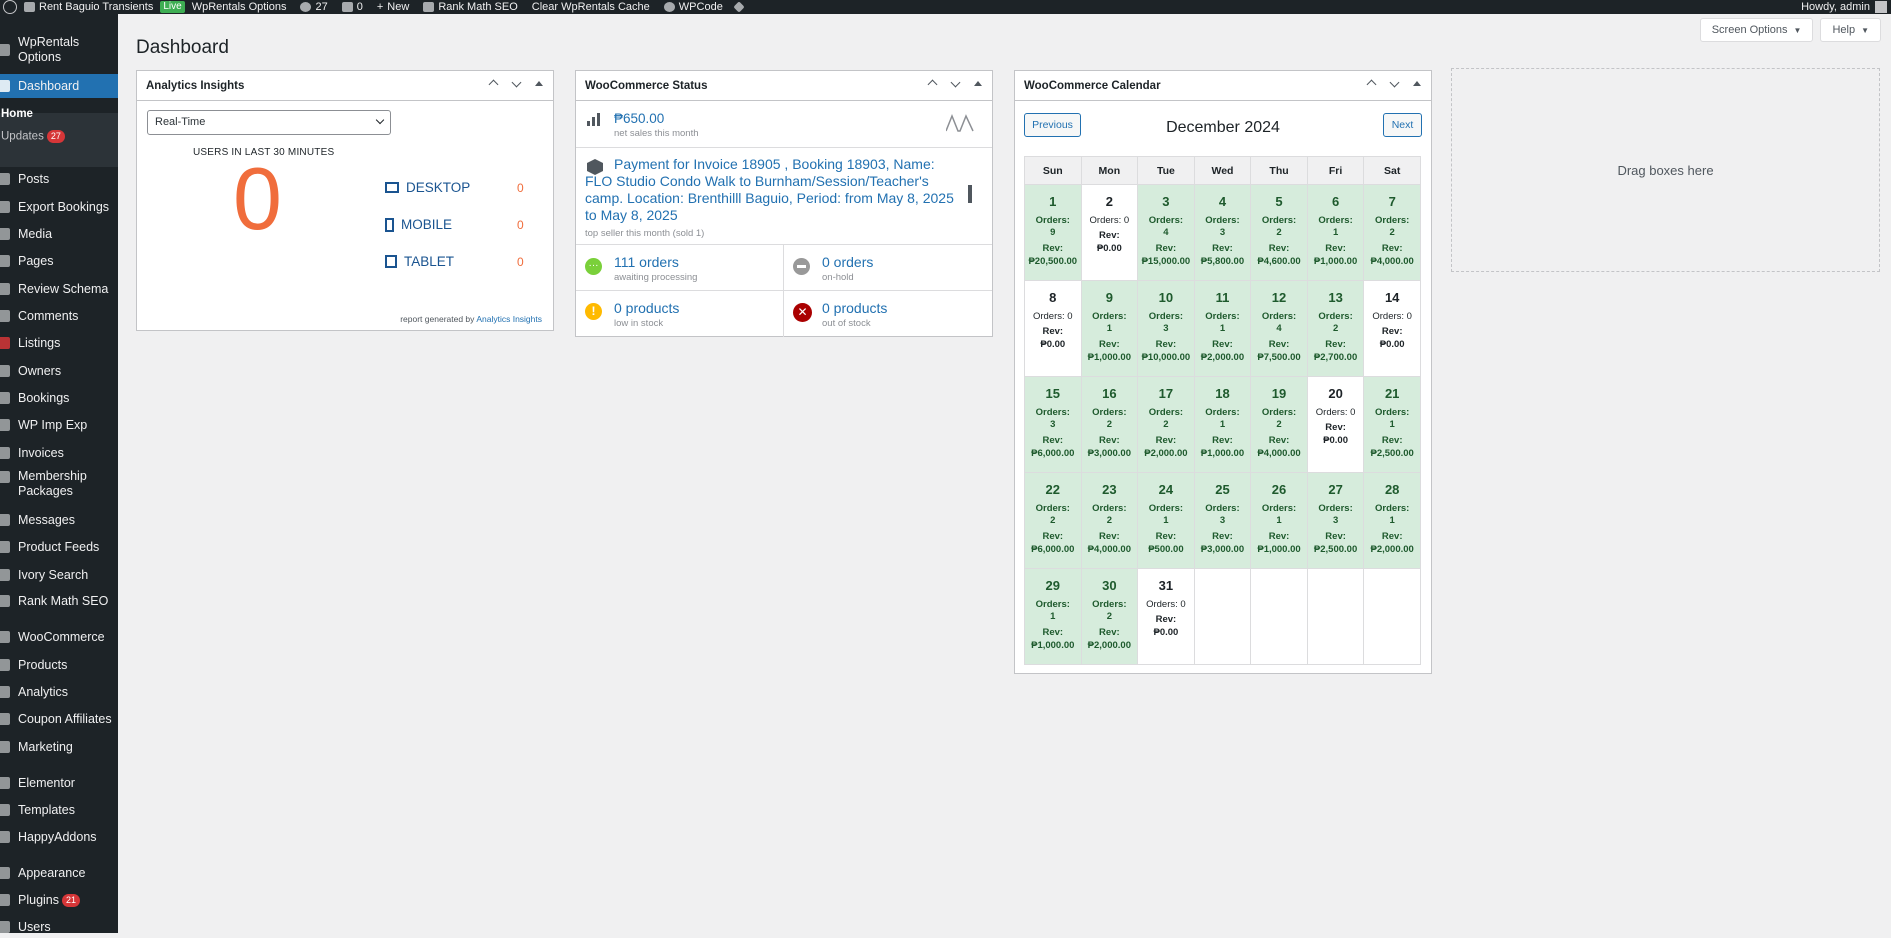  I want to click on widget-header: WooCommerce Status, so click(784, 86).